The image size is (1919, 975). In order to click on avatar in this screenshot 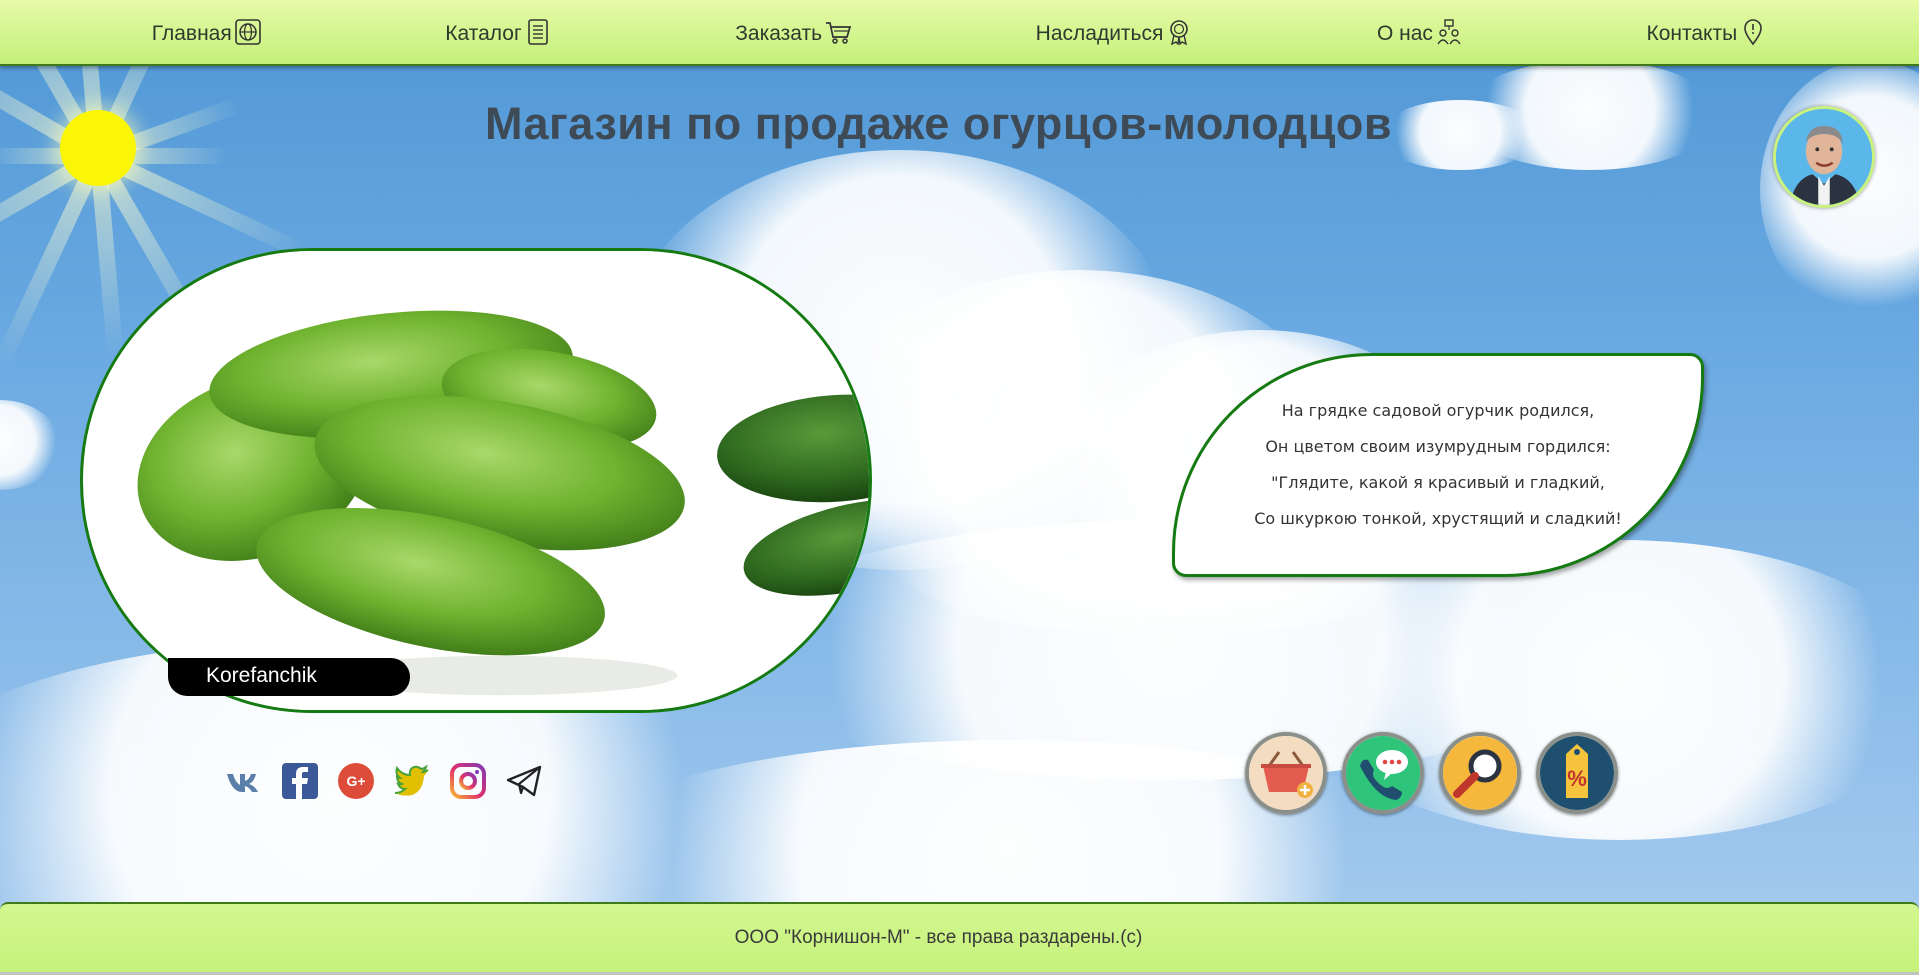, I will do `click(1824, 157)`.